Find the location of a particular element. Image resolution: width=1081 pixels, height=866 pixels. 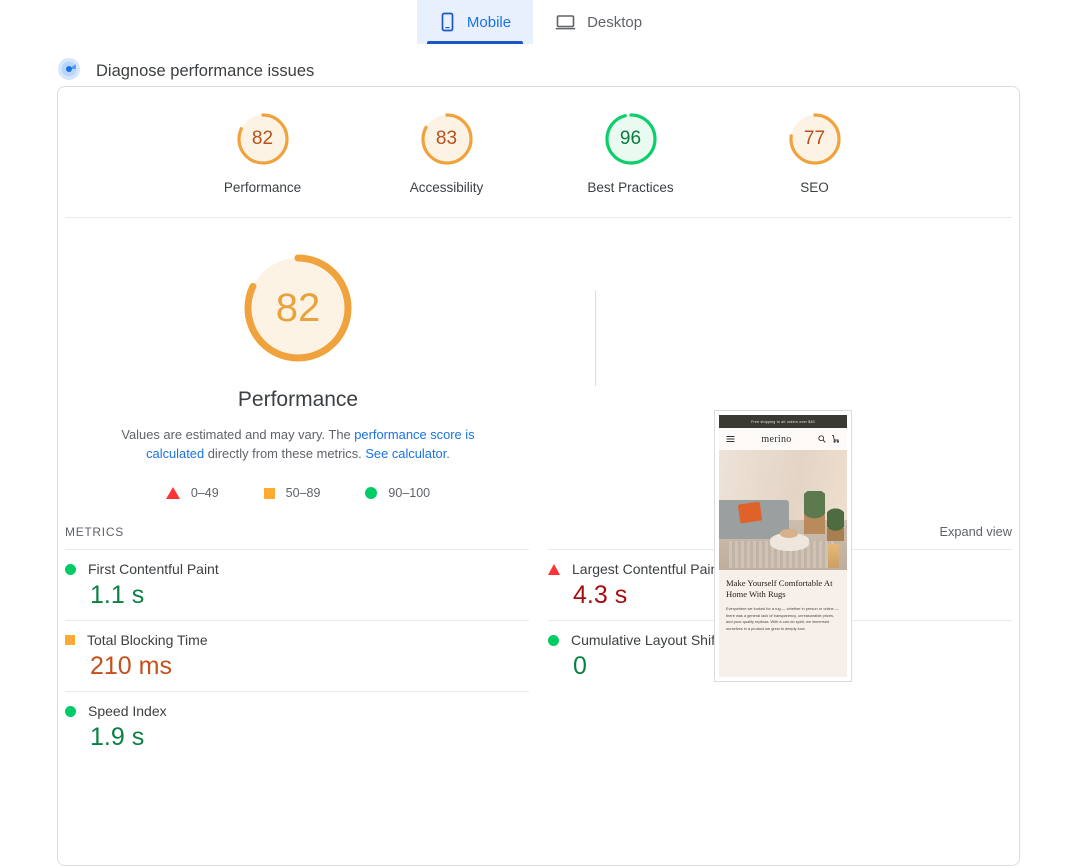

gauge-ring-performance: 82 is located at coordinates (263, 139).